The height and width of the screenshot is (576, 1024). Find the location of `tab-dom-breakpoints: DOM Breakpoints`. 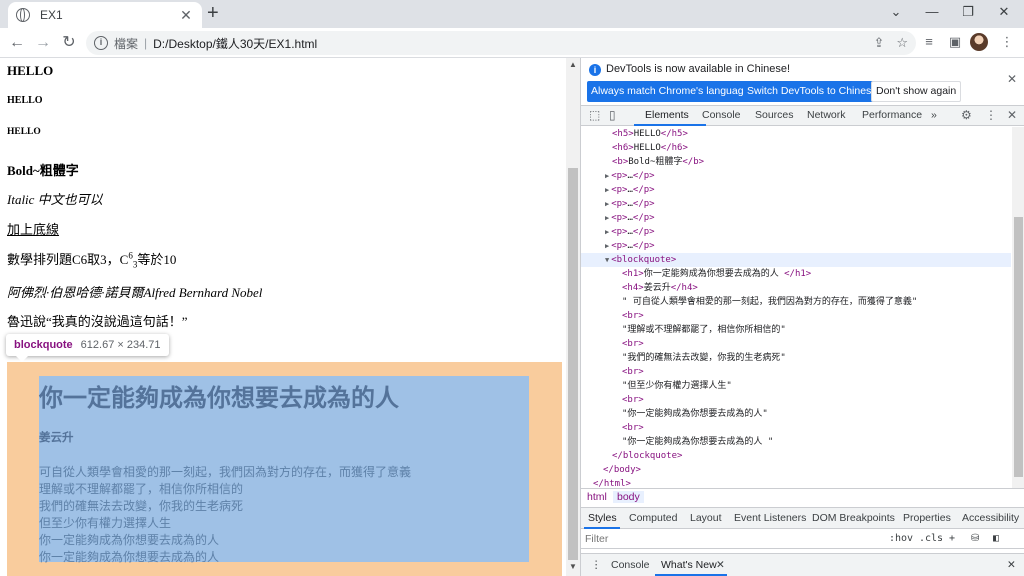

tab-dom-breakpoints: DOM Breakpoints is located at coordinates (853, 518).